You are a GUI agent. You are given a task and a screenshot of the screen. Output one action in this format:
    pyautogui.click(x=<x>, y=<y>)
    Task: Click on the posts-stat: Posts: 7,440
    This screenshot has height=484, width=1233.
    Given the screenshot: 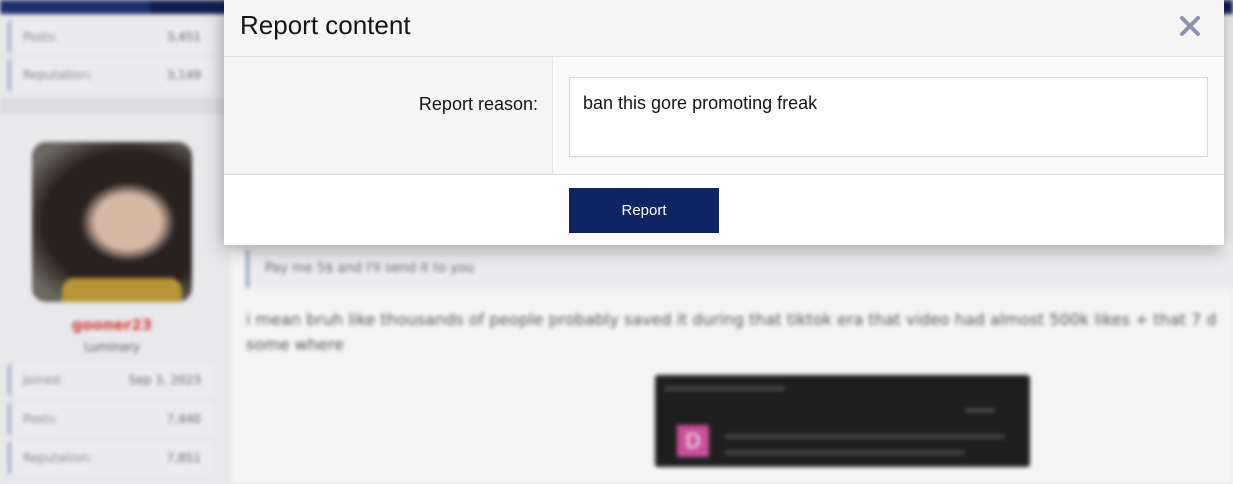 What is the action you would take?
    pyautogui.click(x=110, y=419)
    